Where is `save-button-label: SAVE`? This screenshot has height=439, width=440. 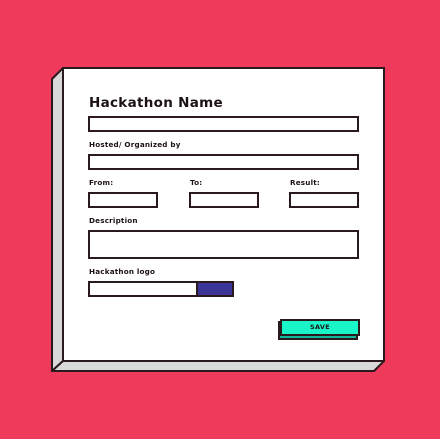 save-button-label: SAVE is located at coordinates (320, 327).